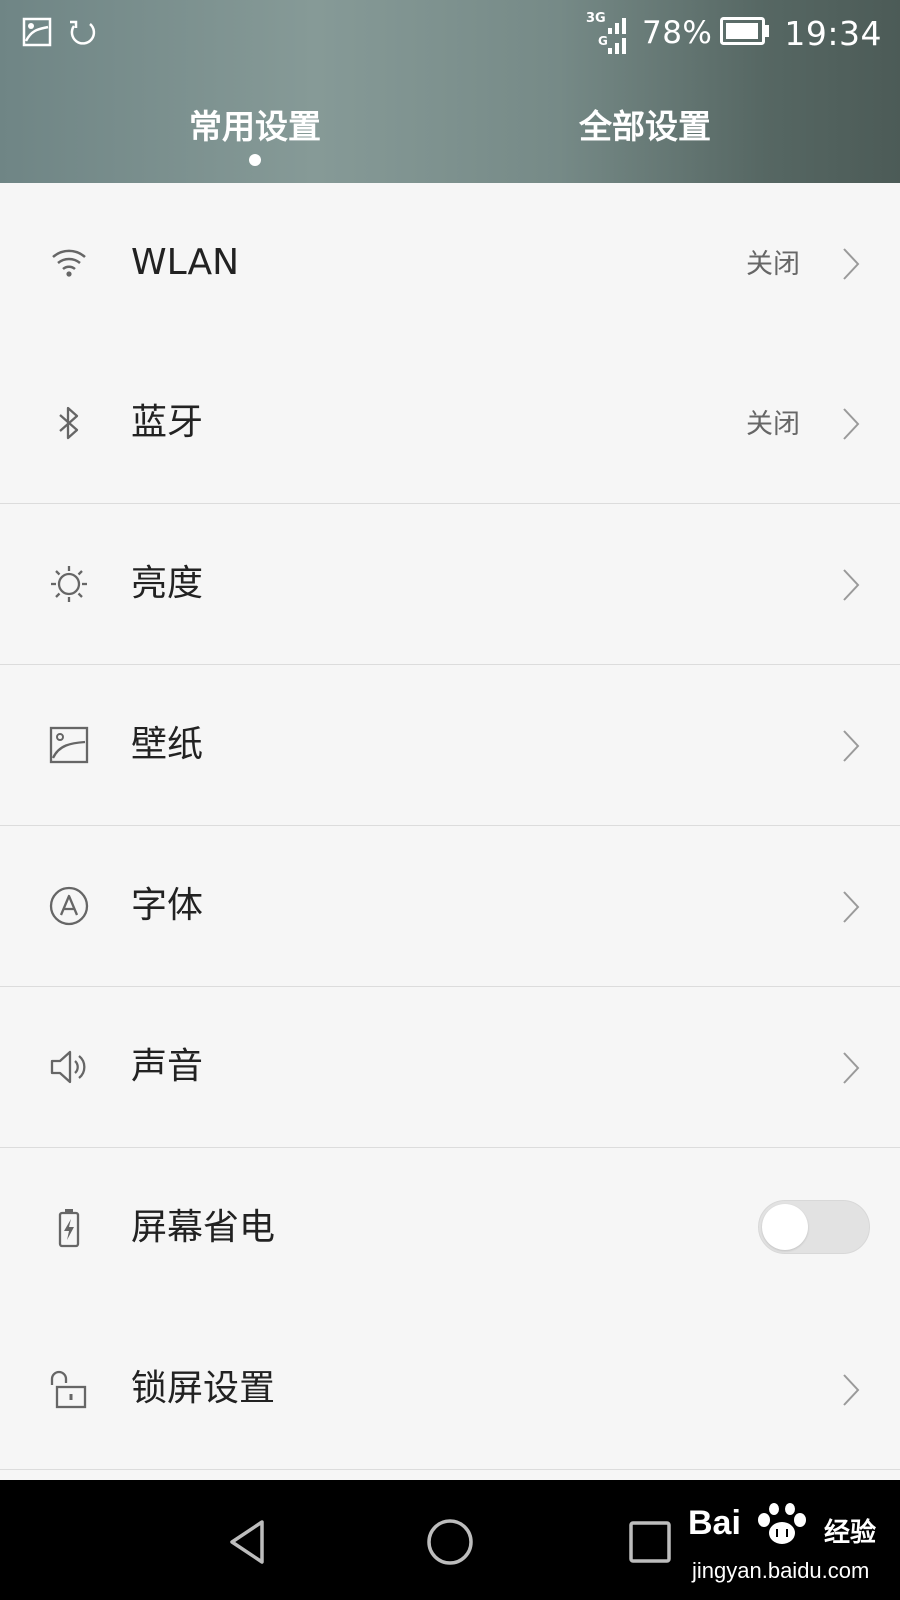 The image size is (900, 1600). I want to click on screenshot-notification-icon, so click(37, 34).